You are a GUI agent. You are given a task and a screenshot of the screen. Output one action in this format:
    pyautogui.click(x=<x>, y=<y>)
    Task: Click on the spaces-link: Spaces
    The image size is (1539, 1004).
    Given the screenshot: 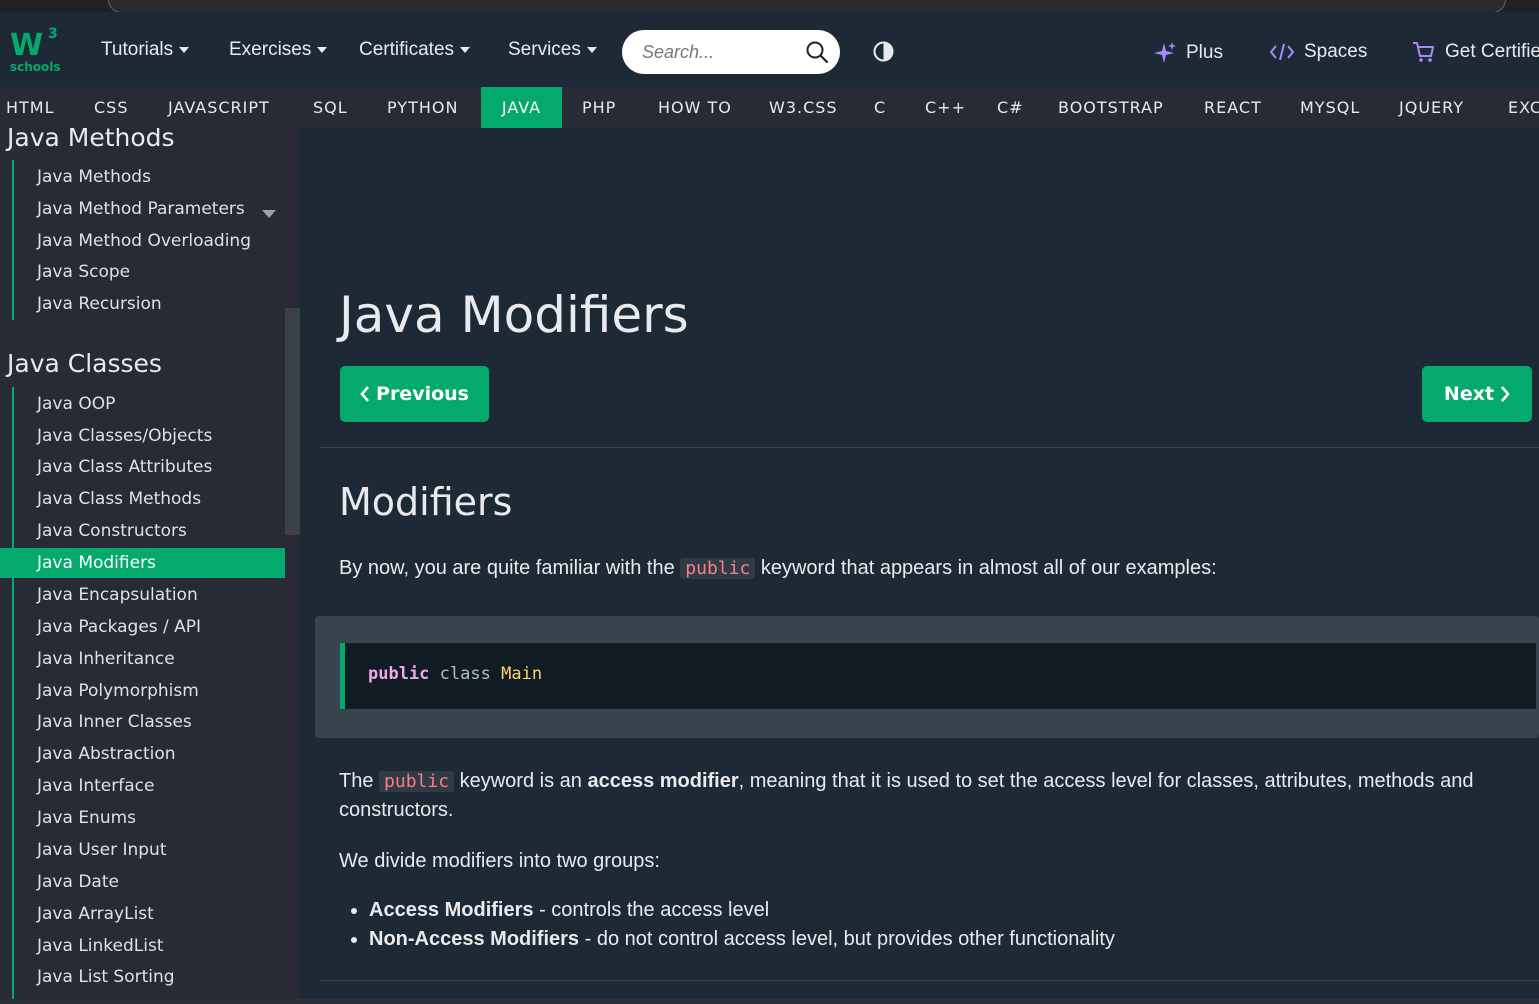 What is the action you would take?
    pyautogui.click(x=1318, y=52)
    